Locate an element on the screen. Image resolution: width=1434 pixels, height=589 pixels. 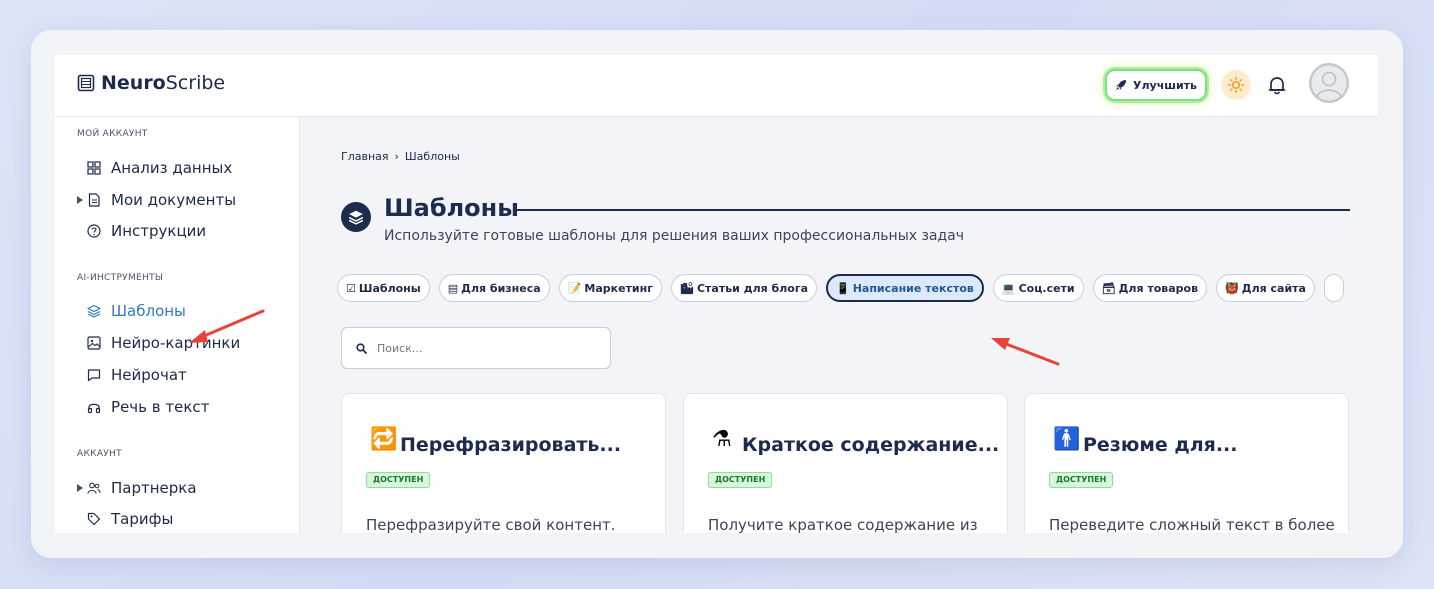
chip-marketing: 📝 Маркетинг is located at coordinates (610, 288).